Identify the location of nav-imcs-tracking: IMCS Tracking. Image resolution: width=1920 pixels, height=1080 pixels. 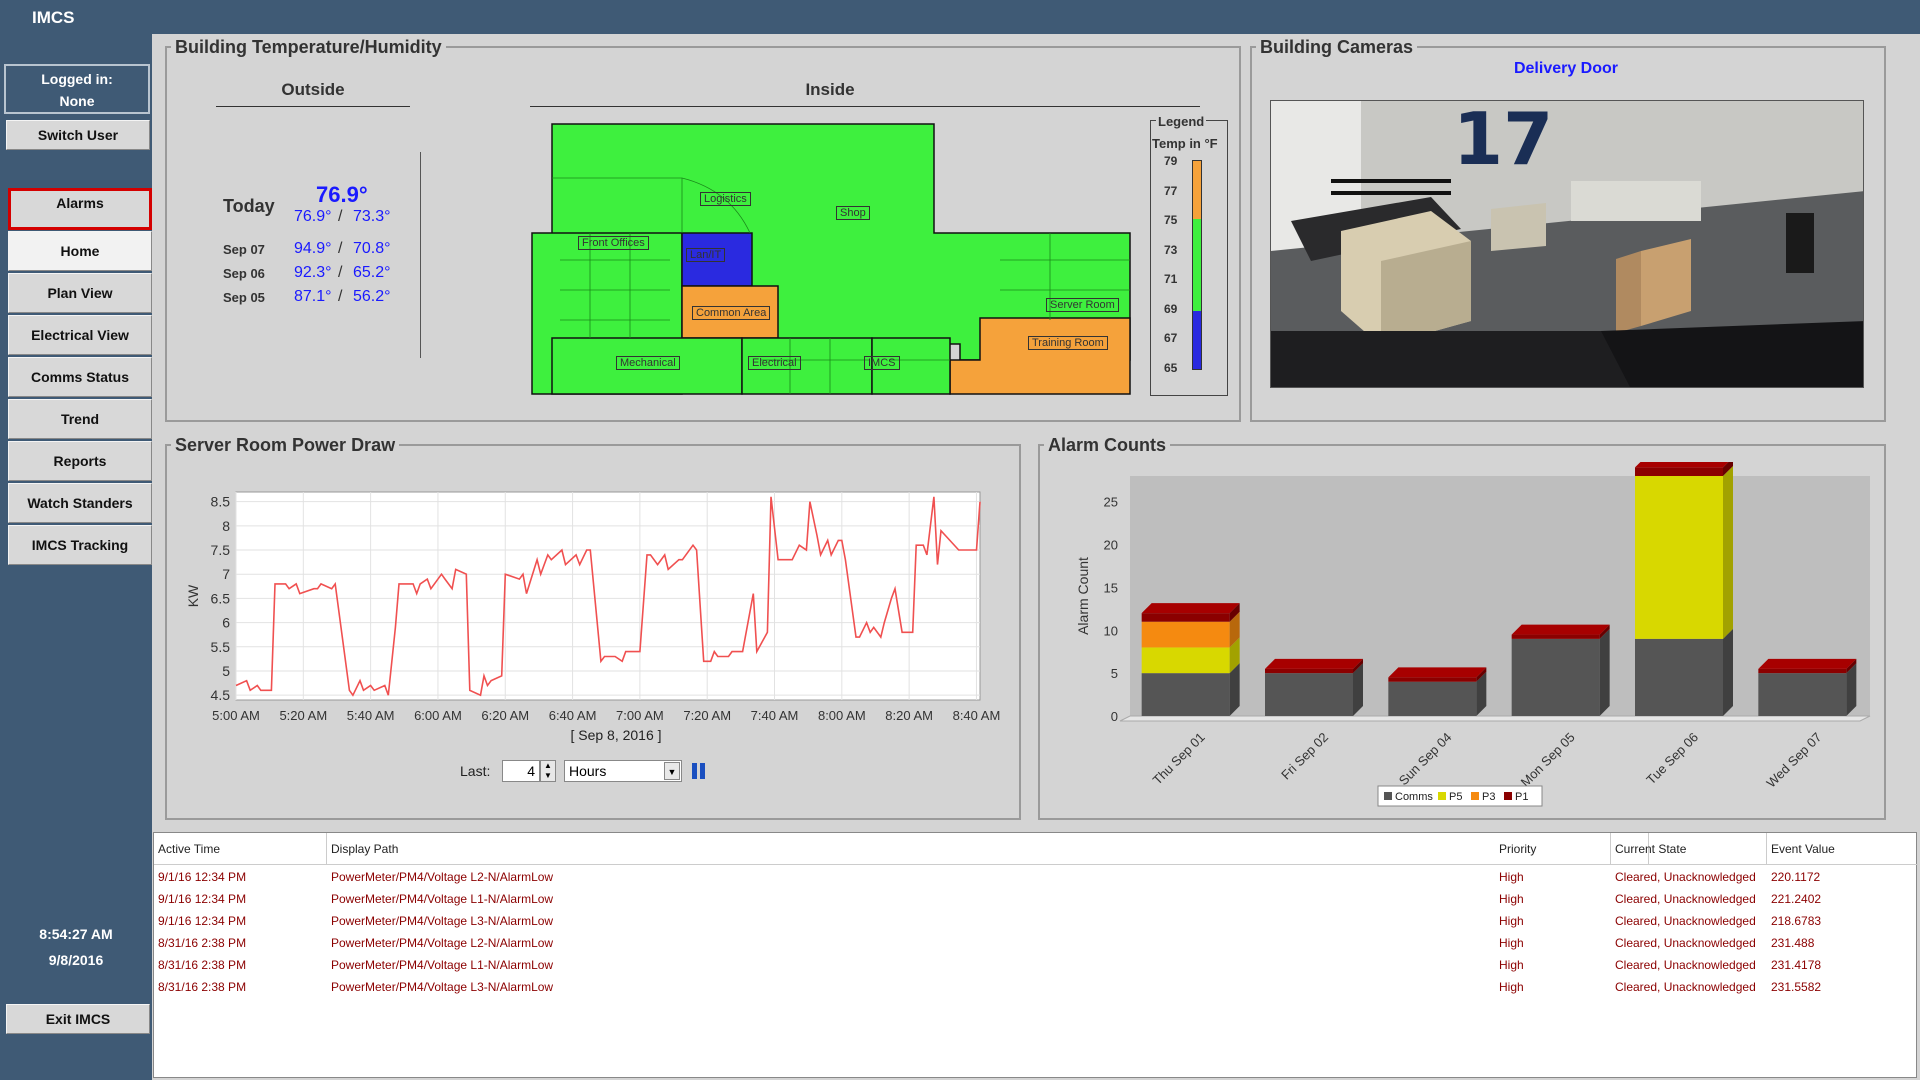
(80, 545).